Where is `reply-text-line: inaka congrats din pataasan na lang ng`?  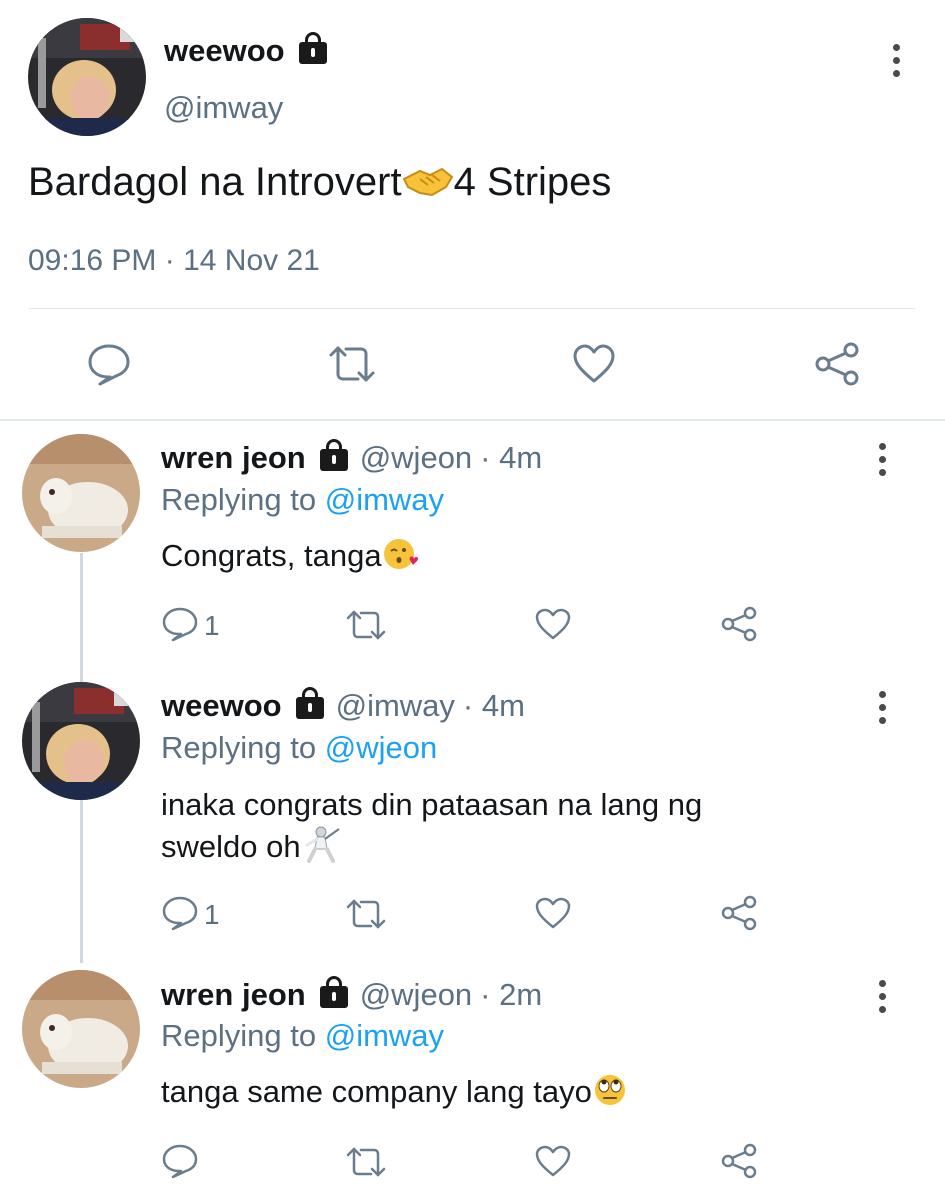
reply-text-line: inaka congrats din pataasan na lang ng is located at coordinates (432, 804).